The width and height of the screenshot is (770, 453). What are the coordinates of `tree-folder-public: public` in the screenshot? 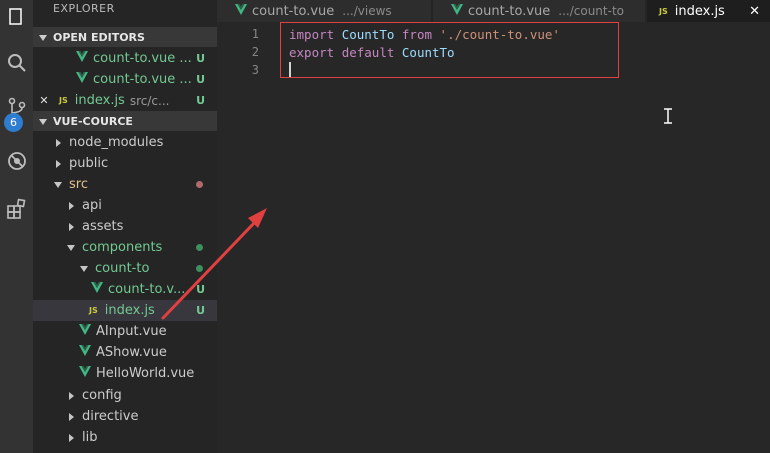 It's located at (125, 163).